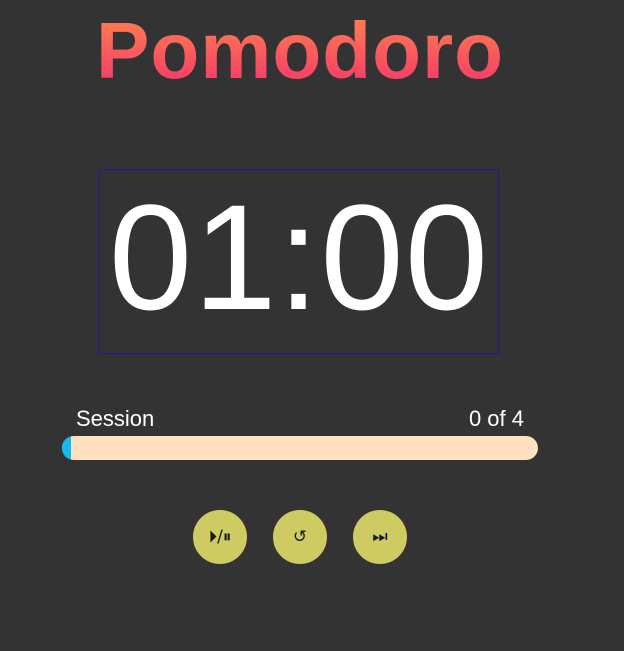 This screenshot has width=624, height=651. Describe the element at coordinates (300, 51) in the screenshot. I see `app-title: Pomodoro` at that location.